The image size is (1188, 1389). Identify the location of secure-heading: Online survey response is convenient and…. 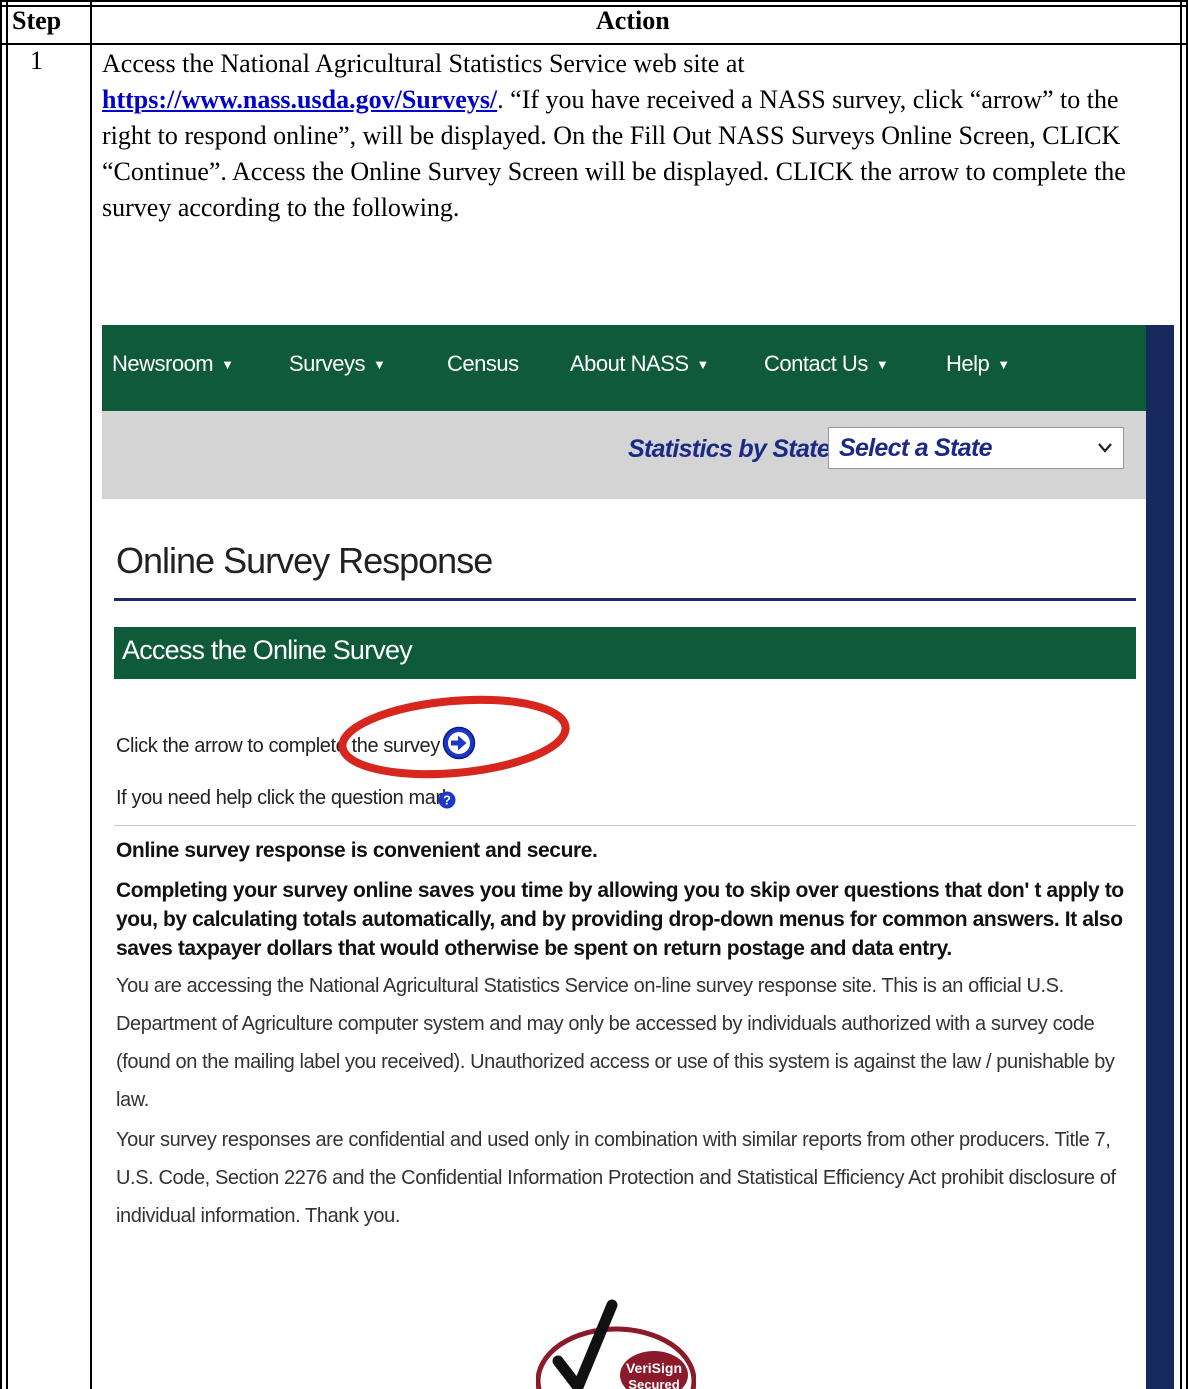
(357, 850).